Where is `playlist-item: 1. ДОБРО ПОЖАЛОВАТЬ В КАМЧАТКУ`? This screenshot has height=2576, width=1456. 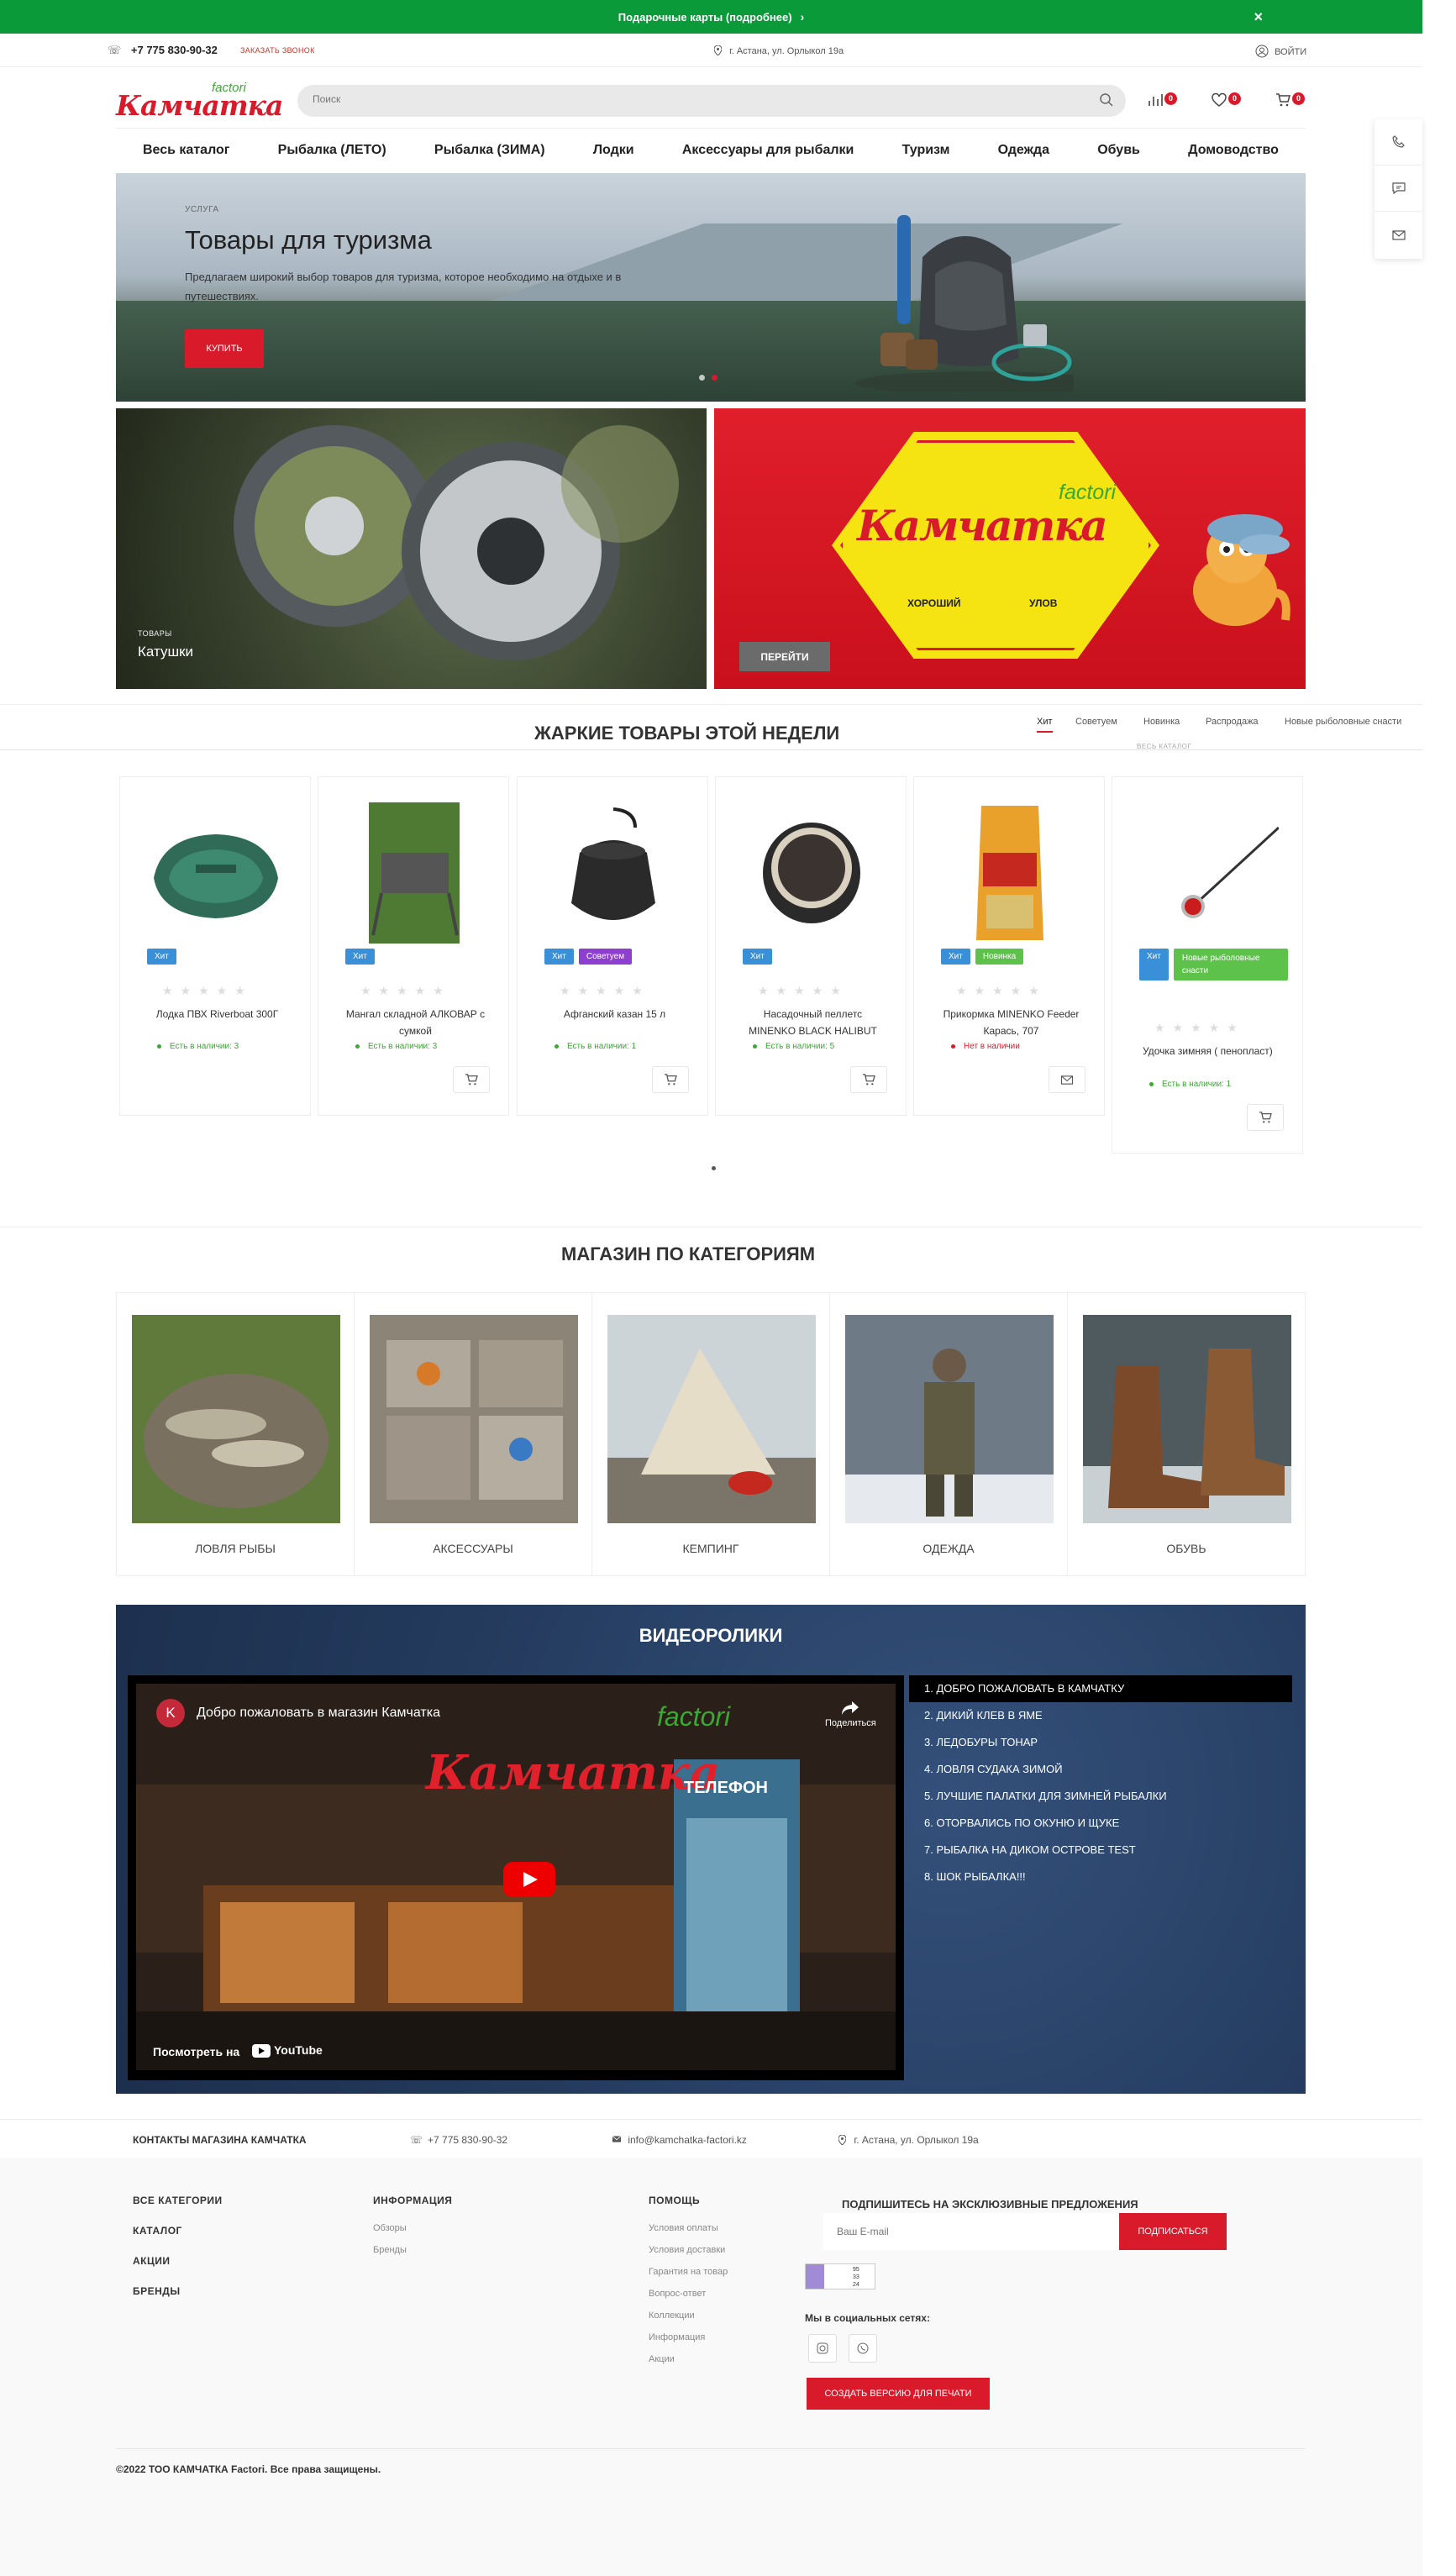 playlist-item: 1. ДОБРО ПОЖАЛОВАТЬ В КАМЧАТКУ is located at coordinates (1100, 1688).